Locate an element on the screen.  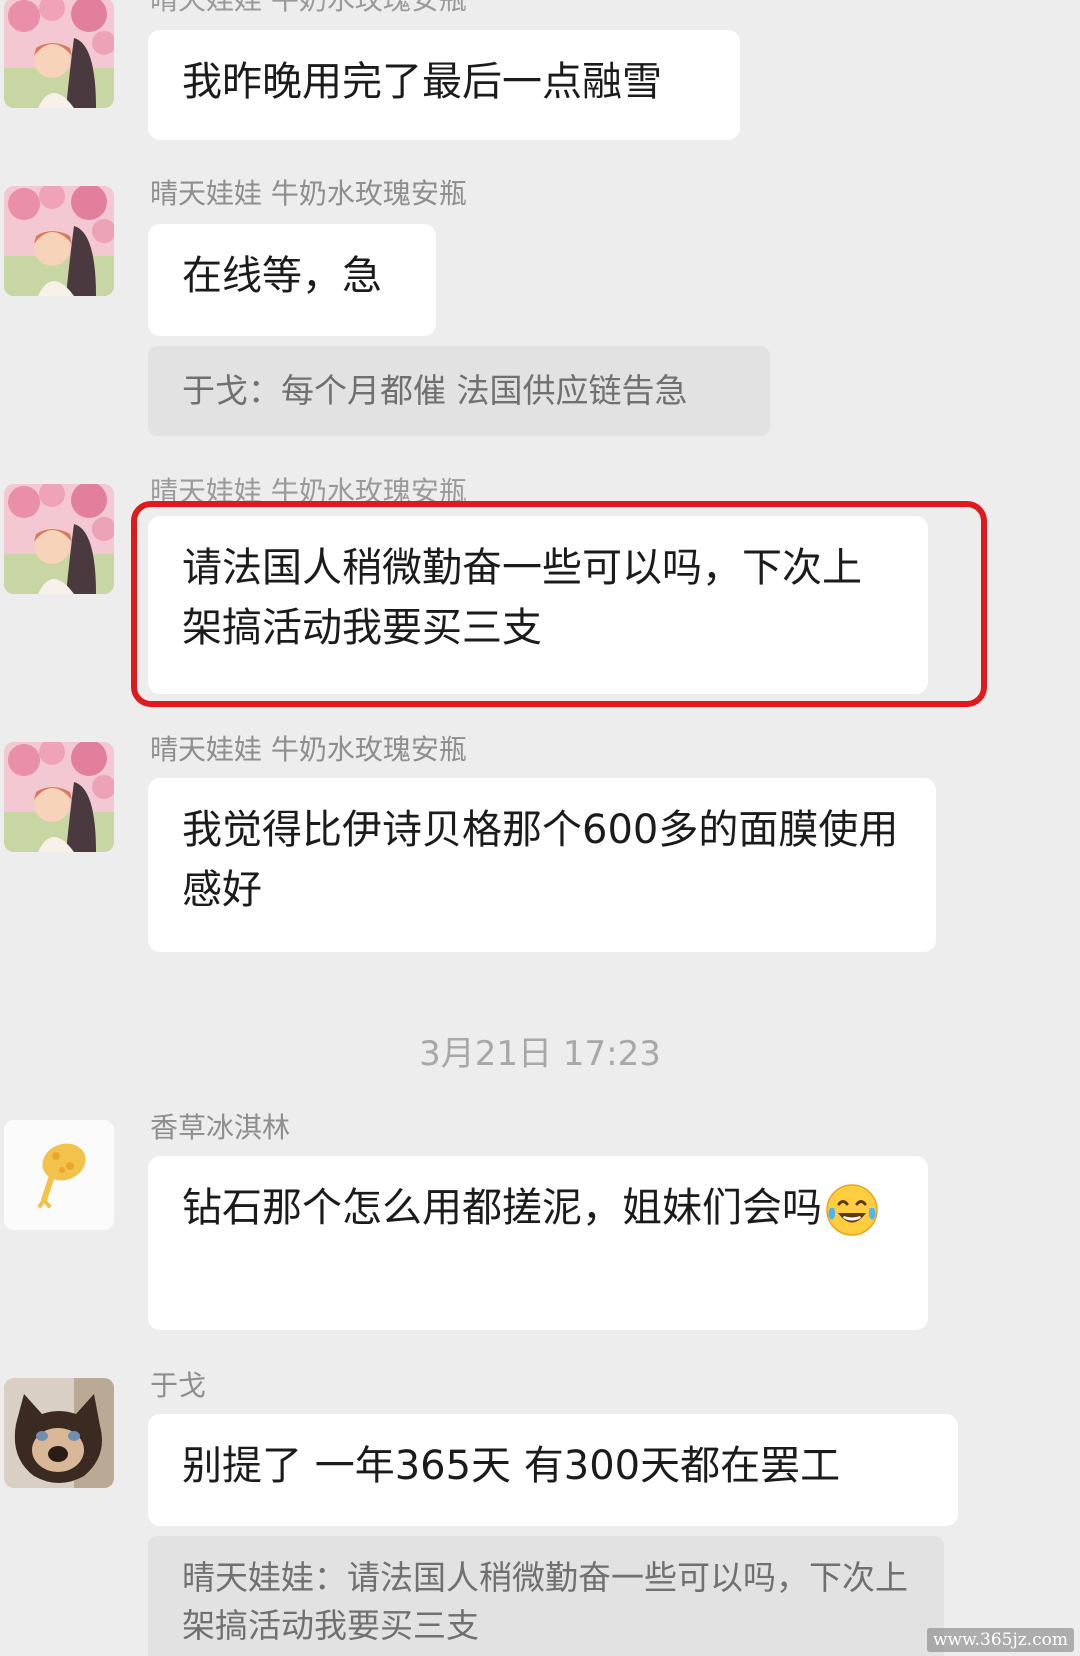
timestamp: 3月21日 17:23 is located at coordinates (540, 1054).